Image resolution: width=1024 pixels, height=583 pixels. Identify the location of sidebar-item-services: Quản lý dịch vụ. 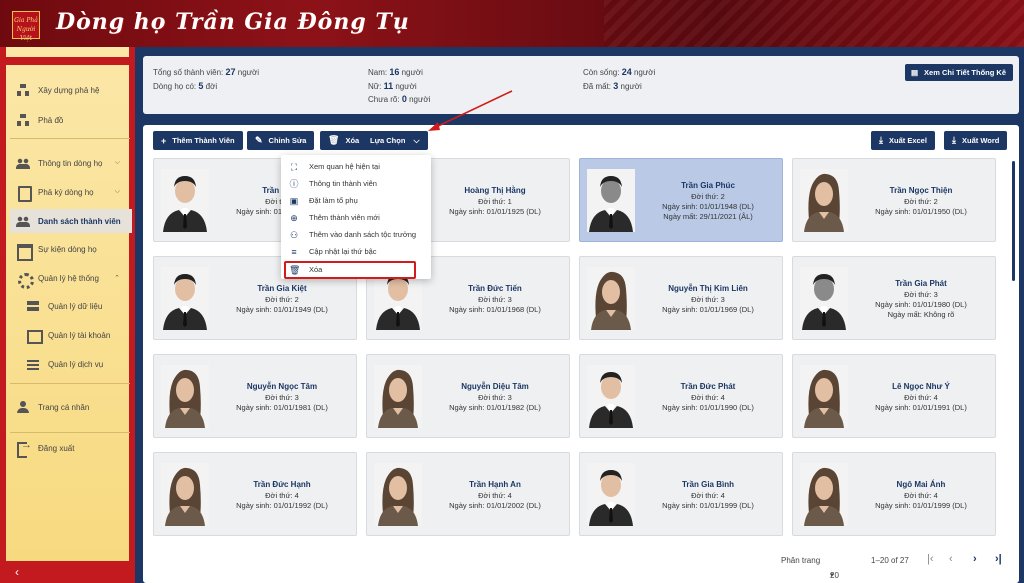
(71, 364).